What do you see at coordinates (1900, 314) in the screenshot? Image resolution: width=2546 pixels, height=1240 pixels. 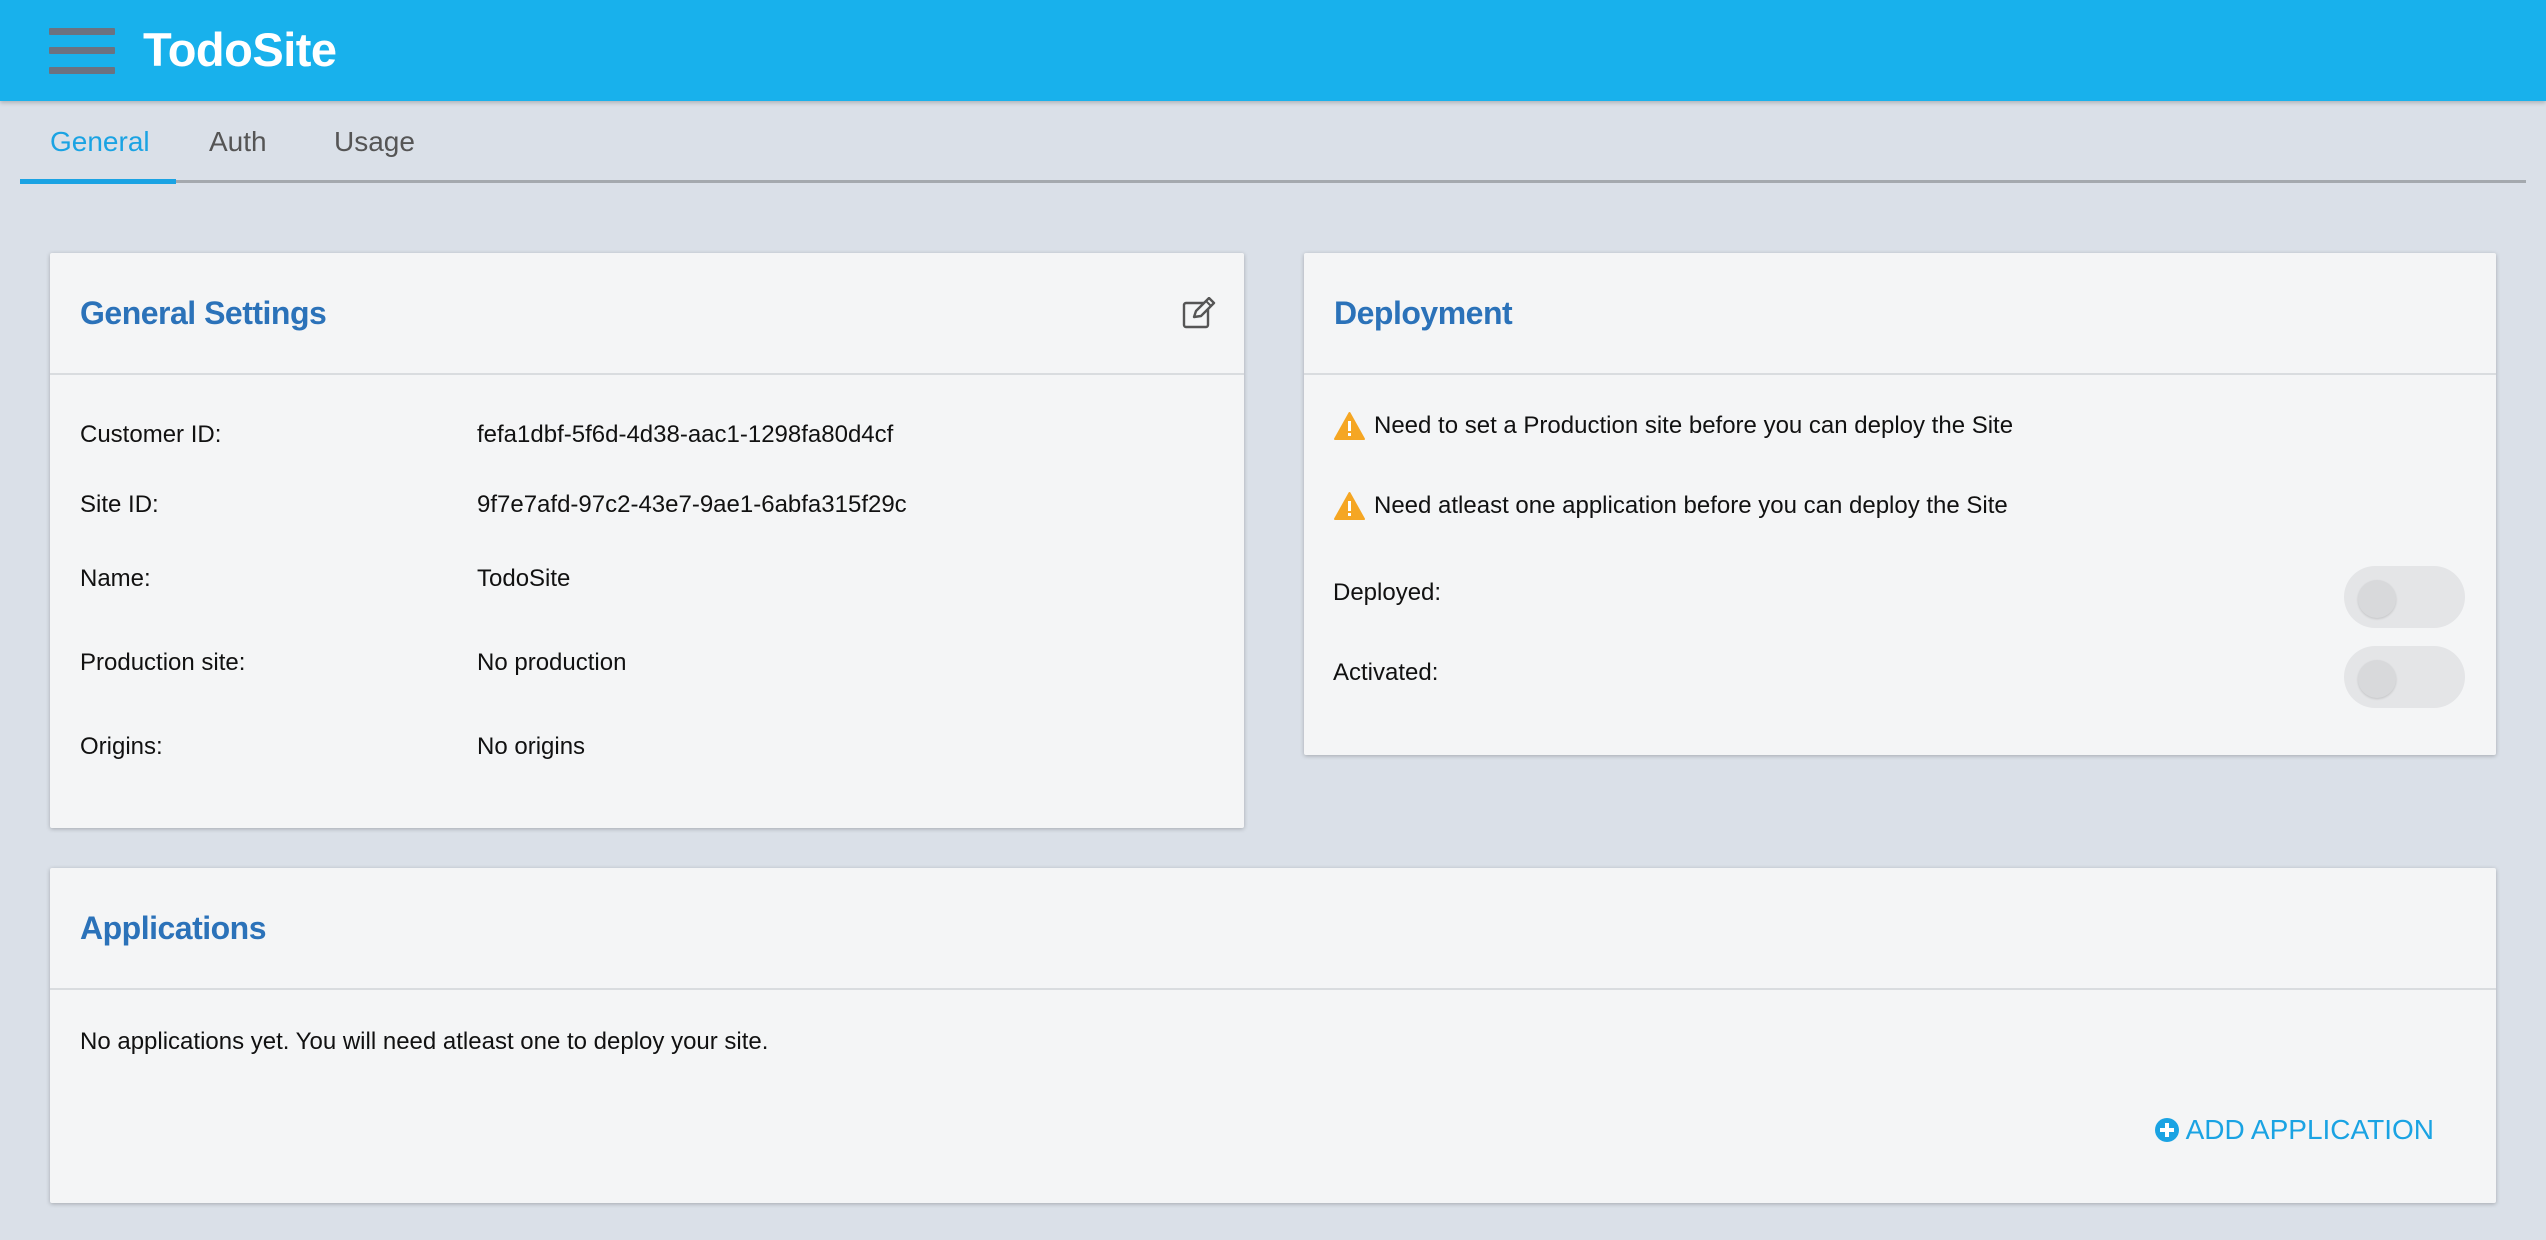 I see `card-header: Deployment` at bounding box center [1900, 314].